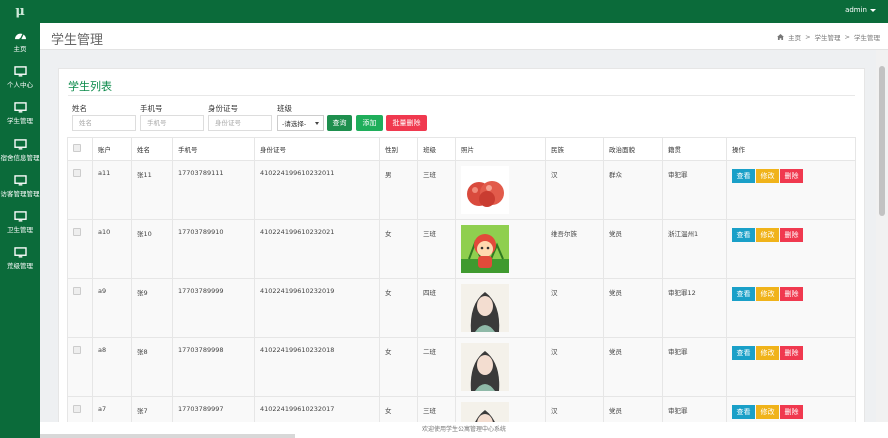 This screenshot has height=438, width=888. I want to click on select-all-cell, so click(80, 149).